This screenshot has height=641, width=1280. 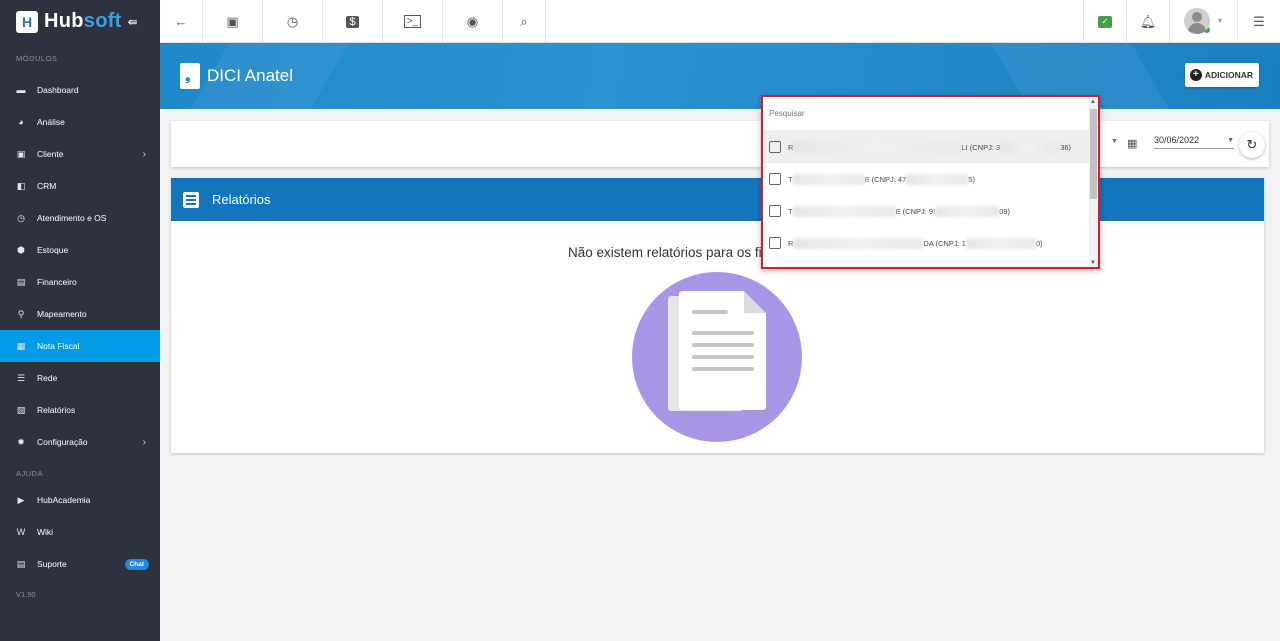 What do you see at coordinates (80, 282) in the screenshot?
I see `sidebar-item-financeiro: ▤ Financeiro` at bounding box center [80, 282].